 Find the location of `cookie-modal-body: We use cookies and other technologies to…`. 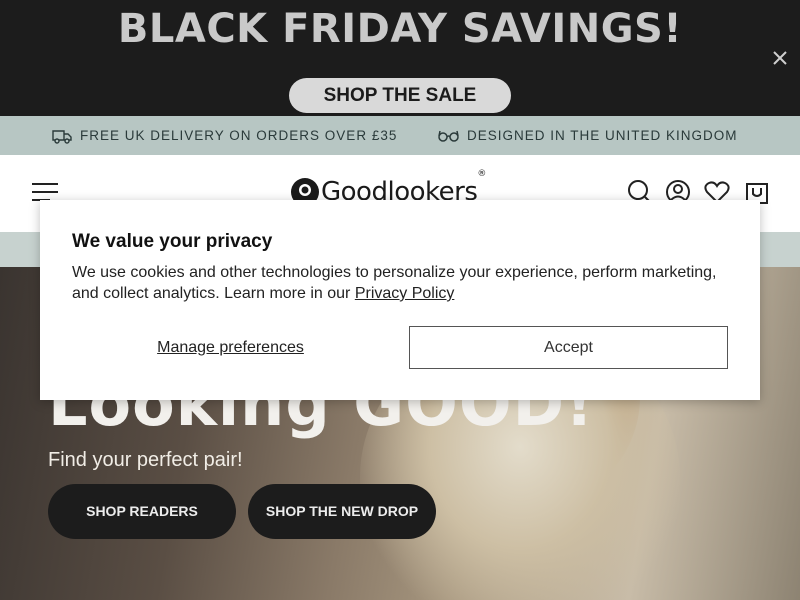

cookie-modal-body: We use cookies and other technologies to… is located at coordinates (394, 283).